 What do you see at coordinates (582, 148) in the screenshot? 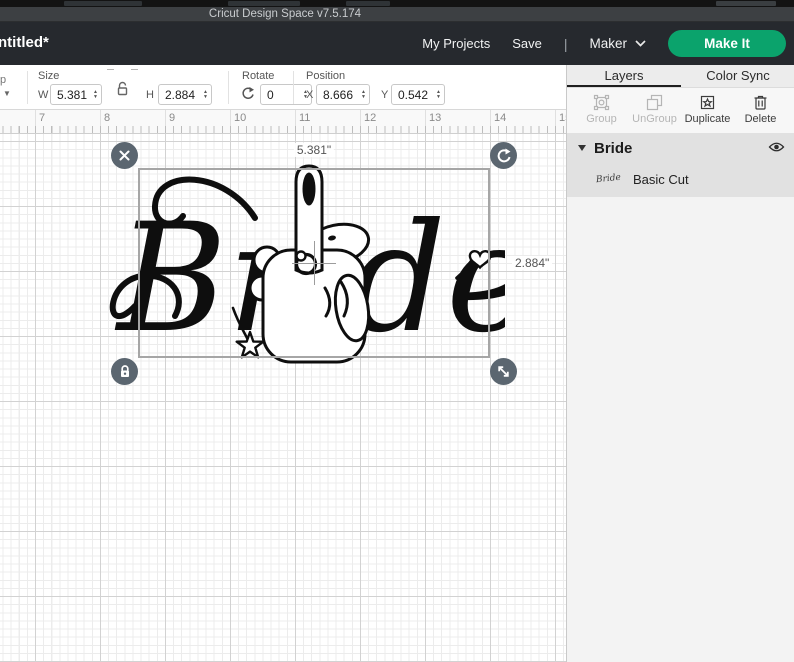
I see `collapse-triangle-icon` at bounding box center [582, 148].